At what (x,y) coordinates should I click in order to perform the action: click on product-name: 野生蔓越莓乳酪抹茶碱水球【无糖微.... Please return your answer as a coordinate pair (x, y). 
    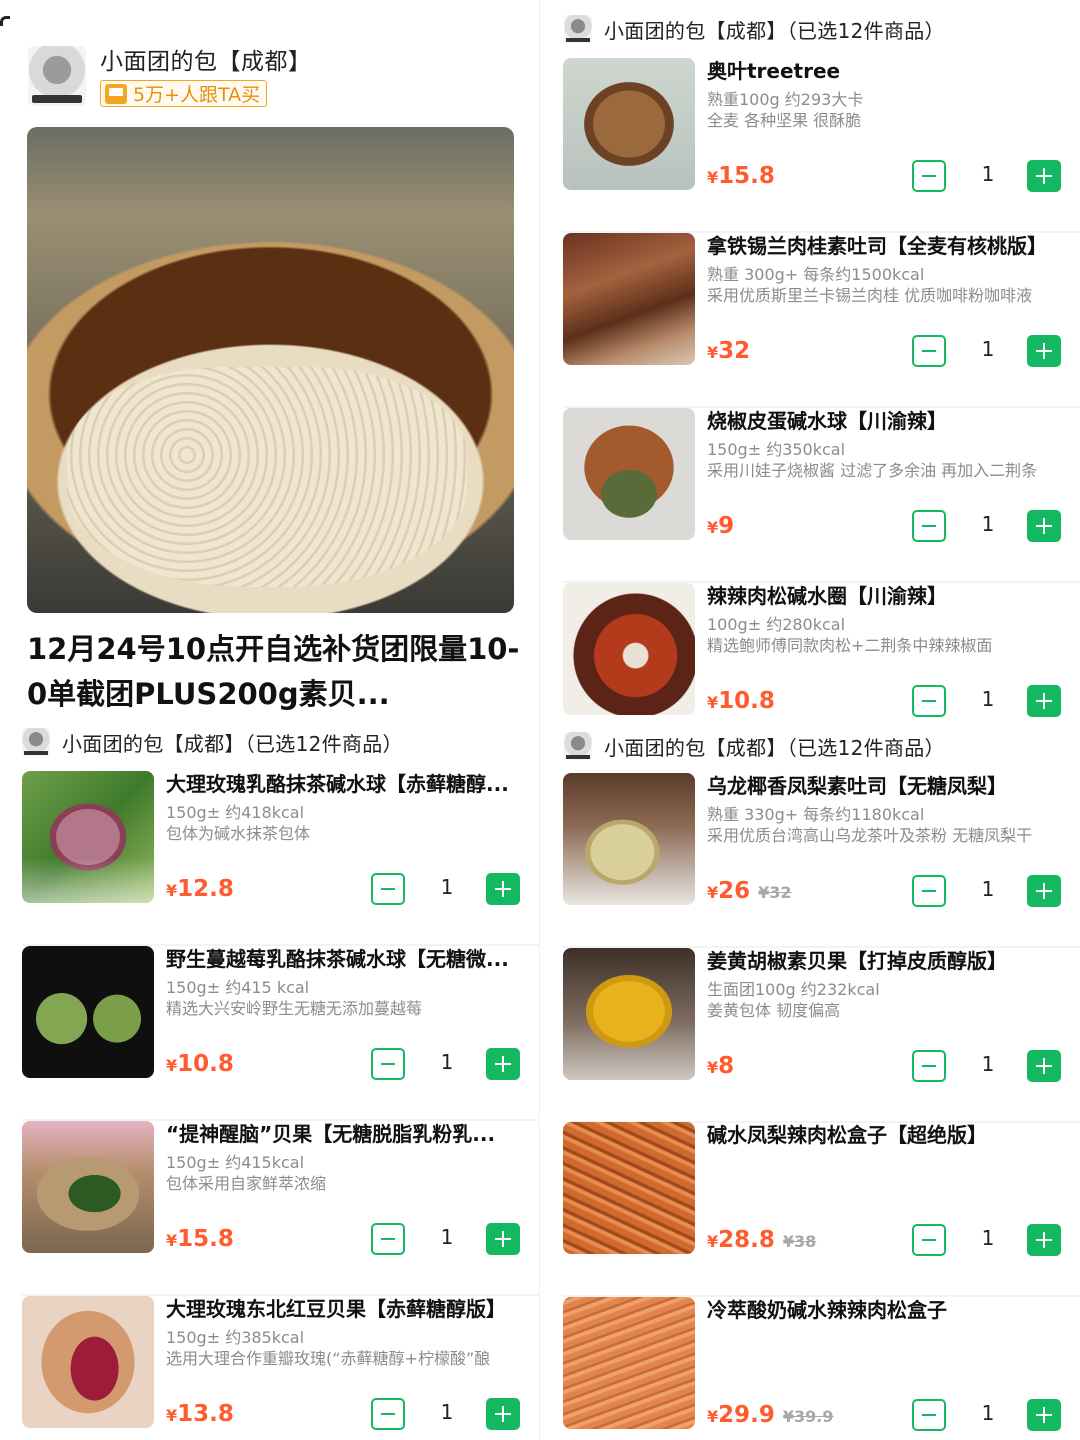
    Looking at the image, I should click on (352, 959).